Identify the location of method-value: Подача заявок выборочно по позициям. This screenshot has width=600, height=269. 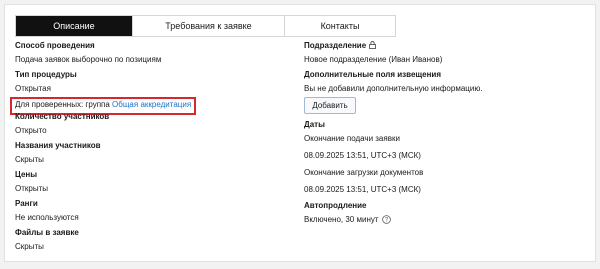
(88, 59).